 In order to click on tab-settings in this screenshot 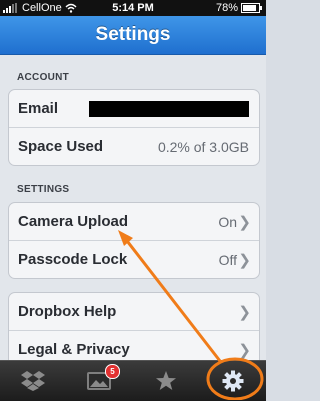, I will do `click(233, 381)`.